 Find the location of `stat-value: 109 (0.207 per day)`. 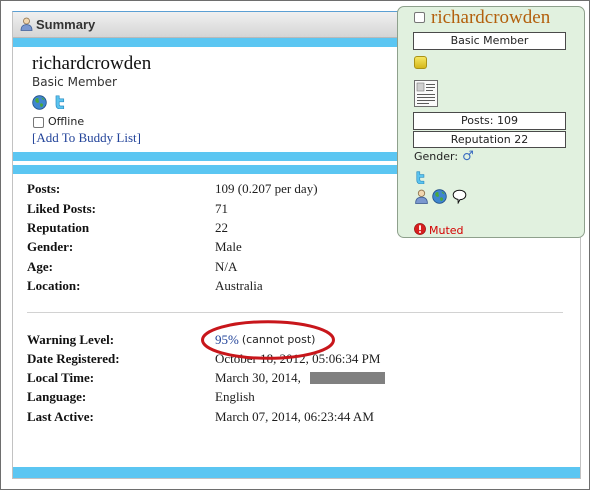

stat-value: 109 (0.207 per day) is located at coordinates (266, 189).